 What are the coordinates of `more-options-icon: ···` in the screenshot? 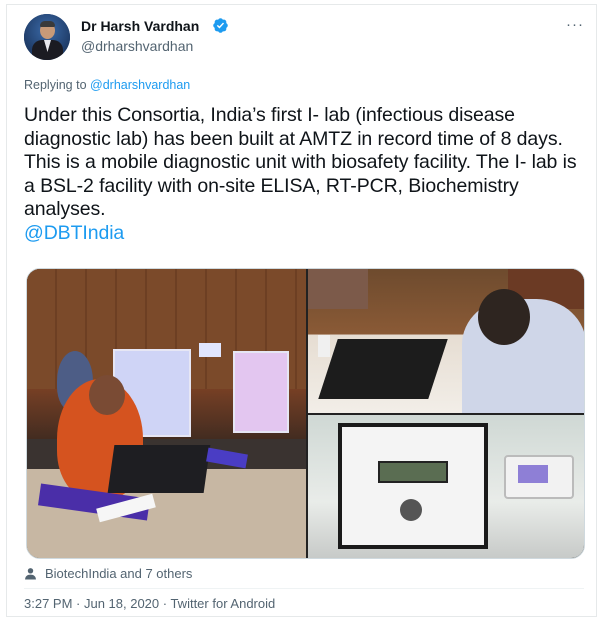 It's located at (575, 24).